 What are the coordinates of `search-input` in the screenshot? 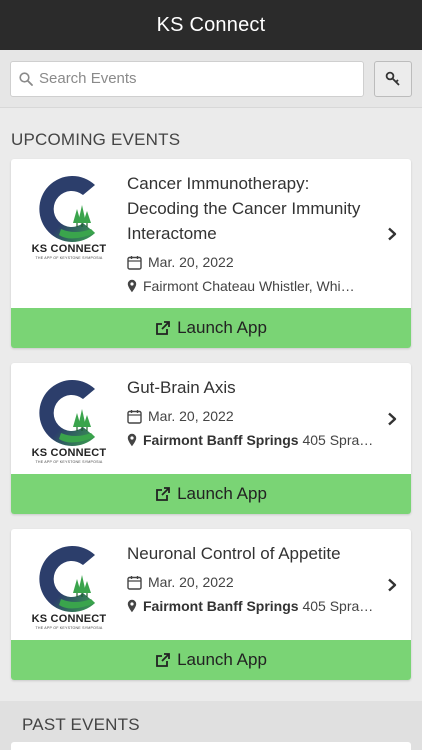 It's located at (197, 78).